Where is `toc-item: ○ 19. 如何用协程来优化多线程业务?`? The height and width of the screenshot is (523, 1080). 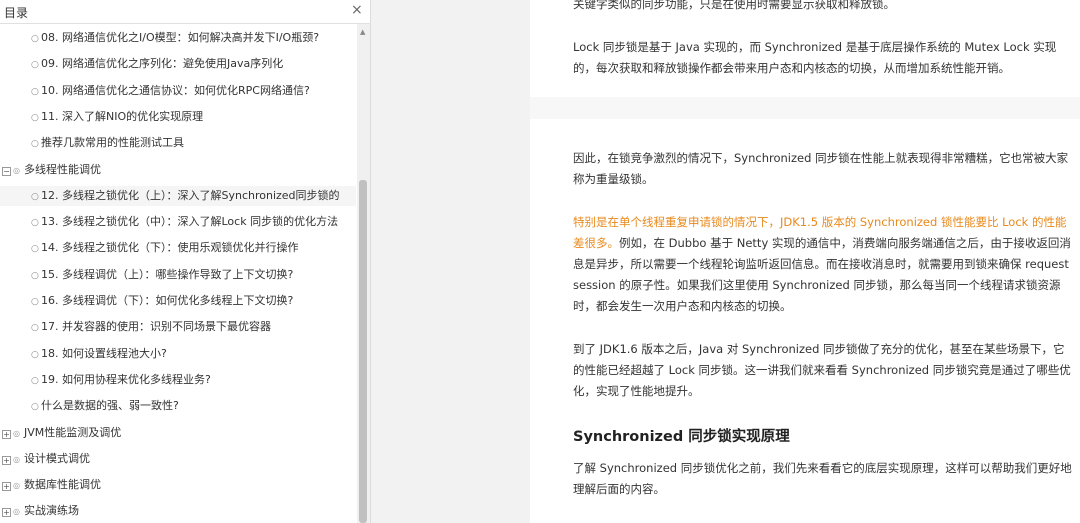
toc-item: ○ 19. 如何用协程来优化多线程业务? is located at coordinates (178, 380).